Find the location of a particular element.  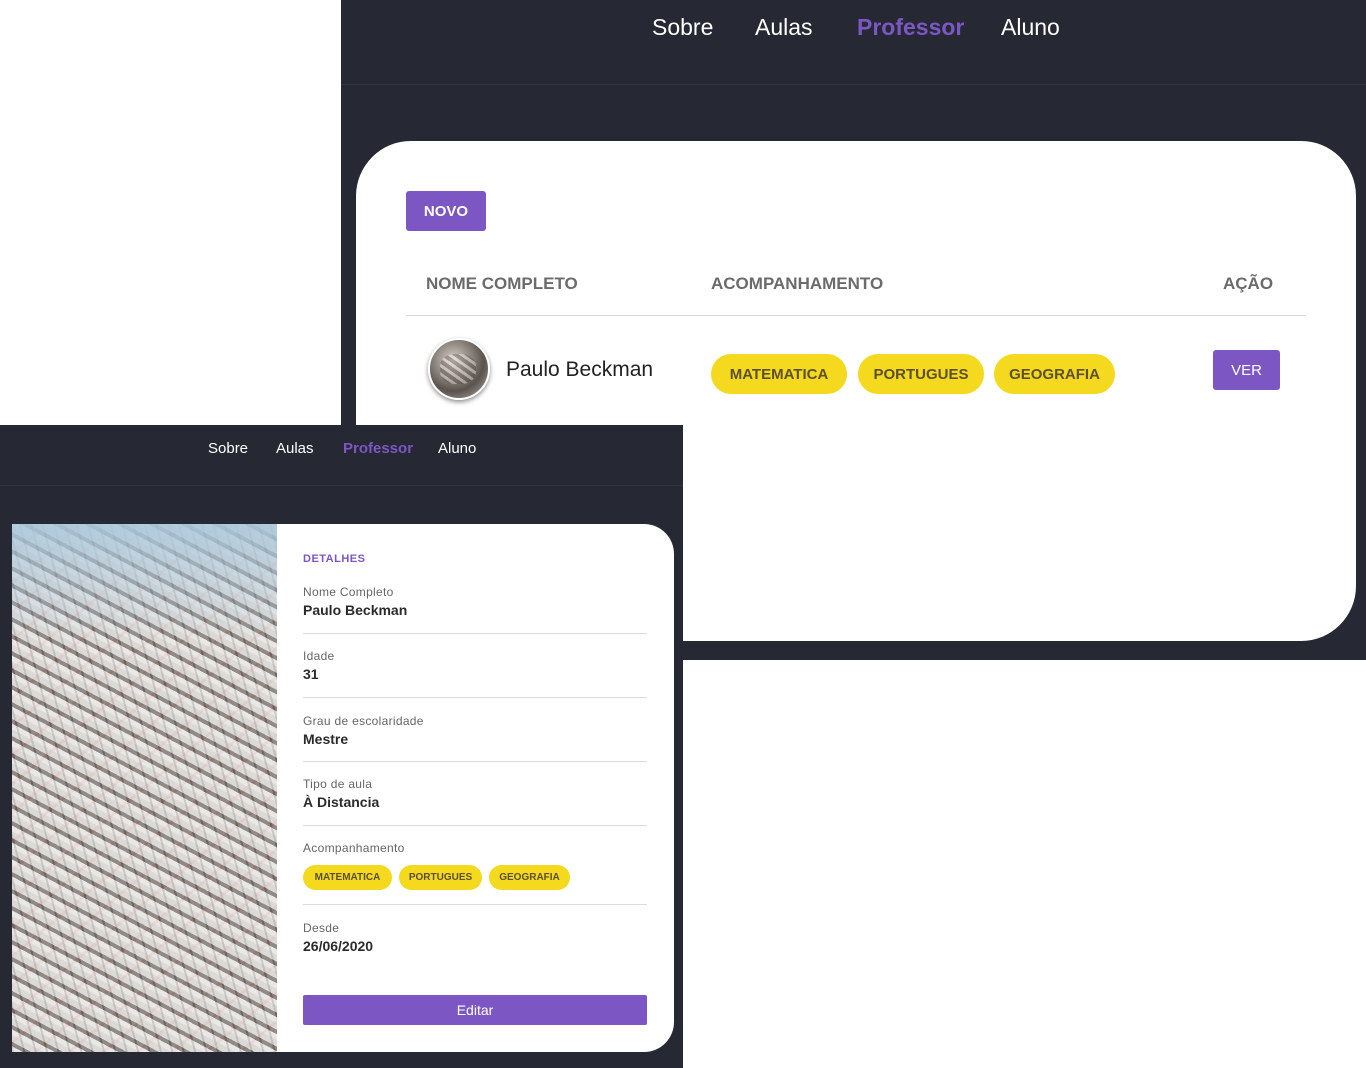

header-acao: AÇÃO is located at coordinates (1248, 283).